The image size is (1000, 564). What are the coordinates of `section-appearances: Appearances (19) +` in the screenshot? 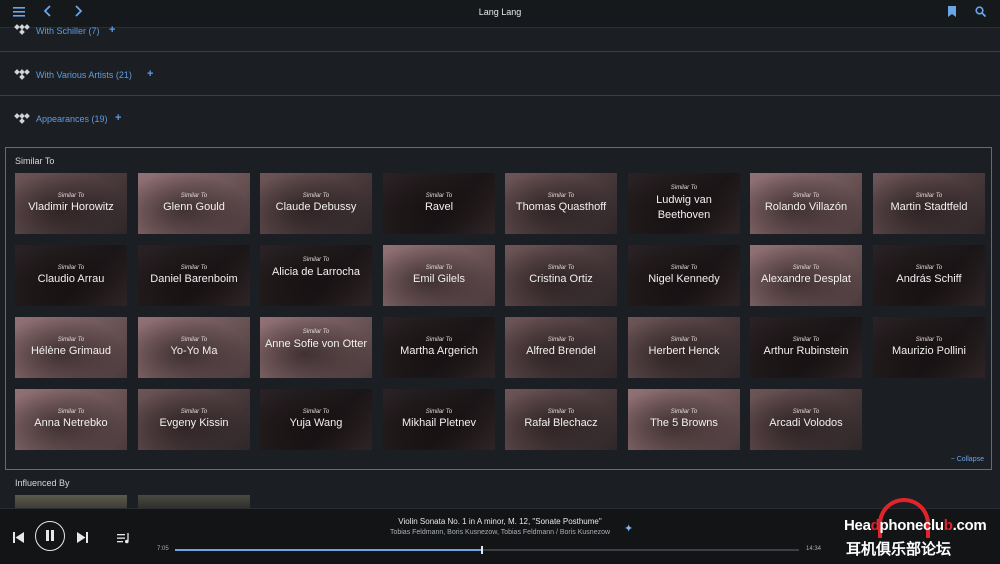 It's located at (500, 117).